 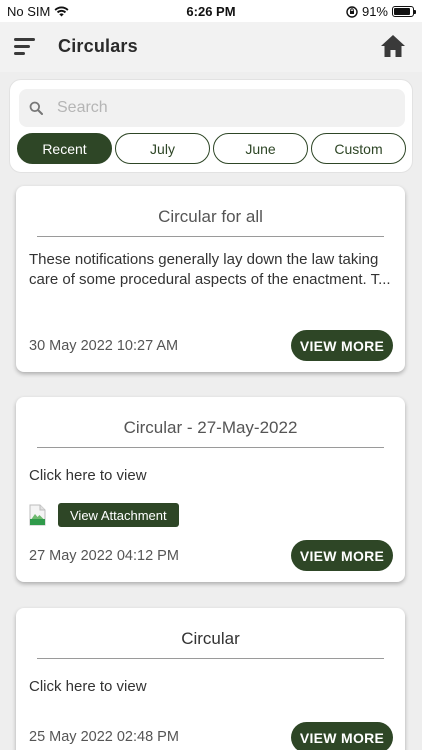 I want to click on circular-title: Circular for all, so click(x=210, y=216).